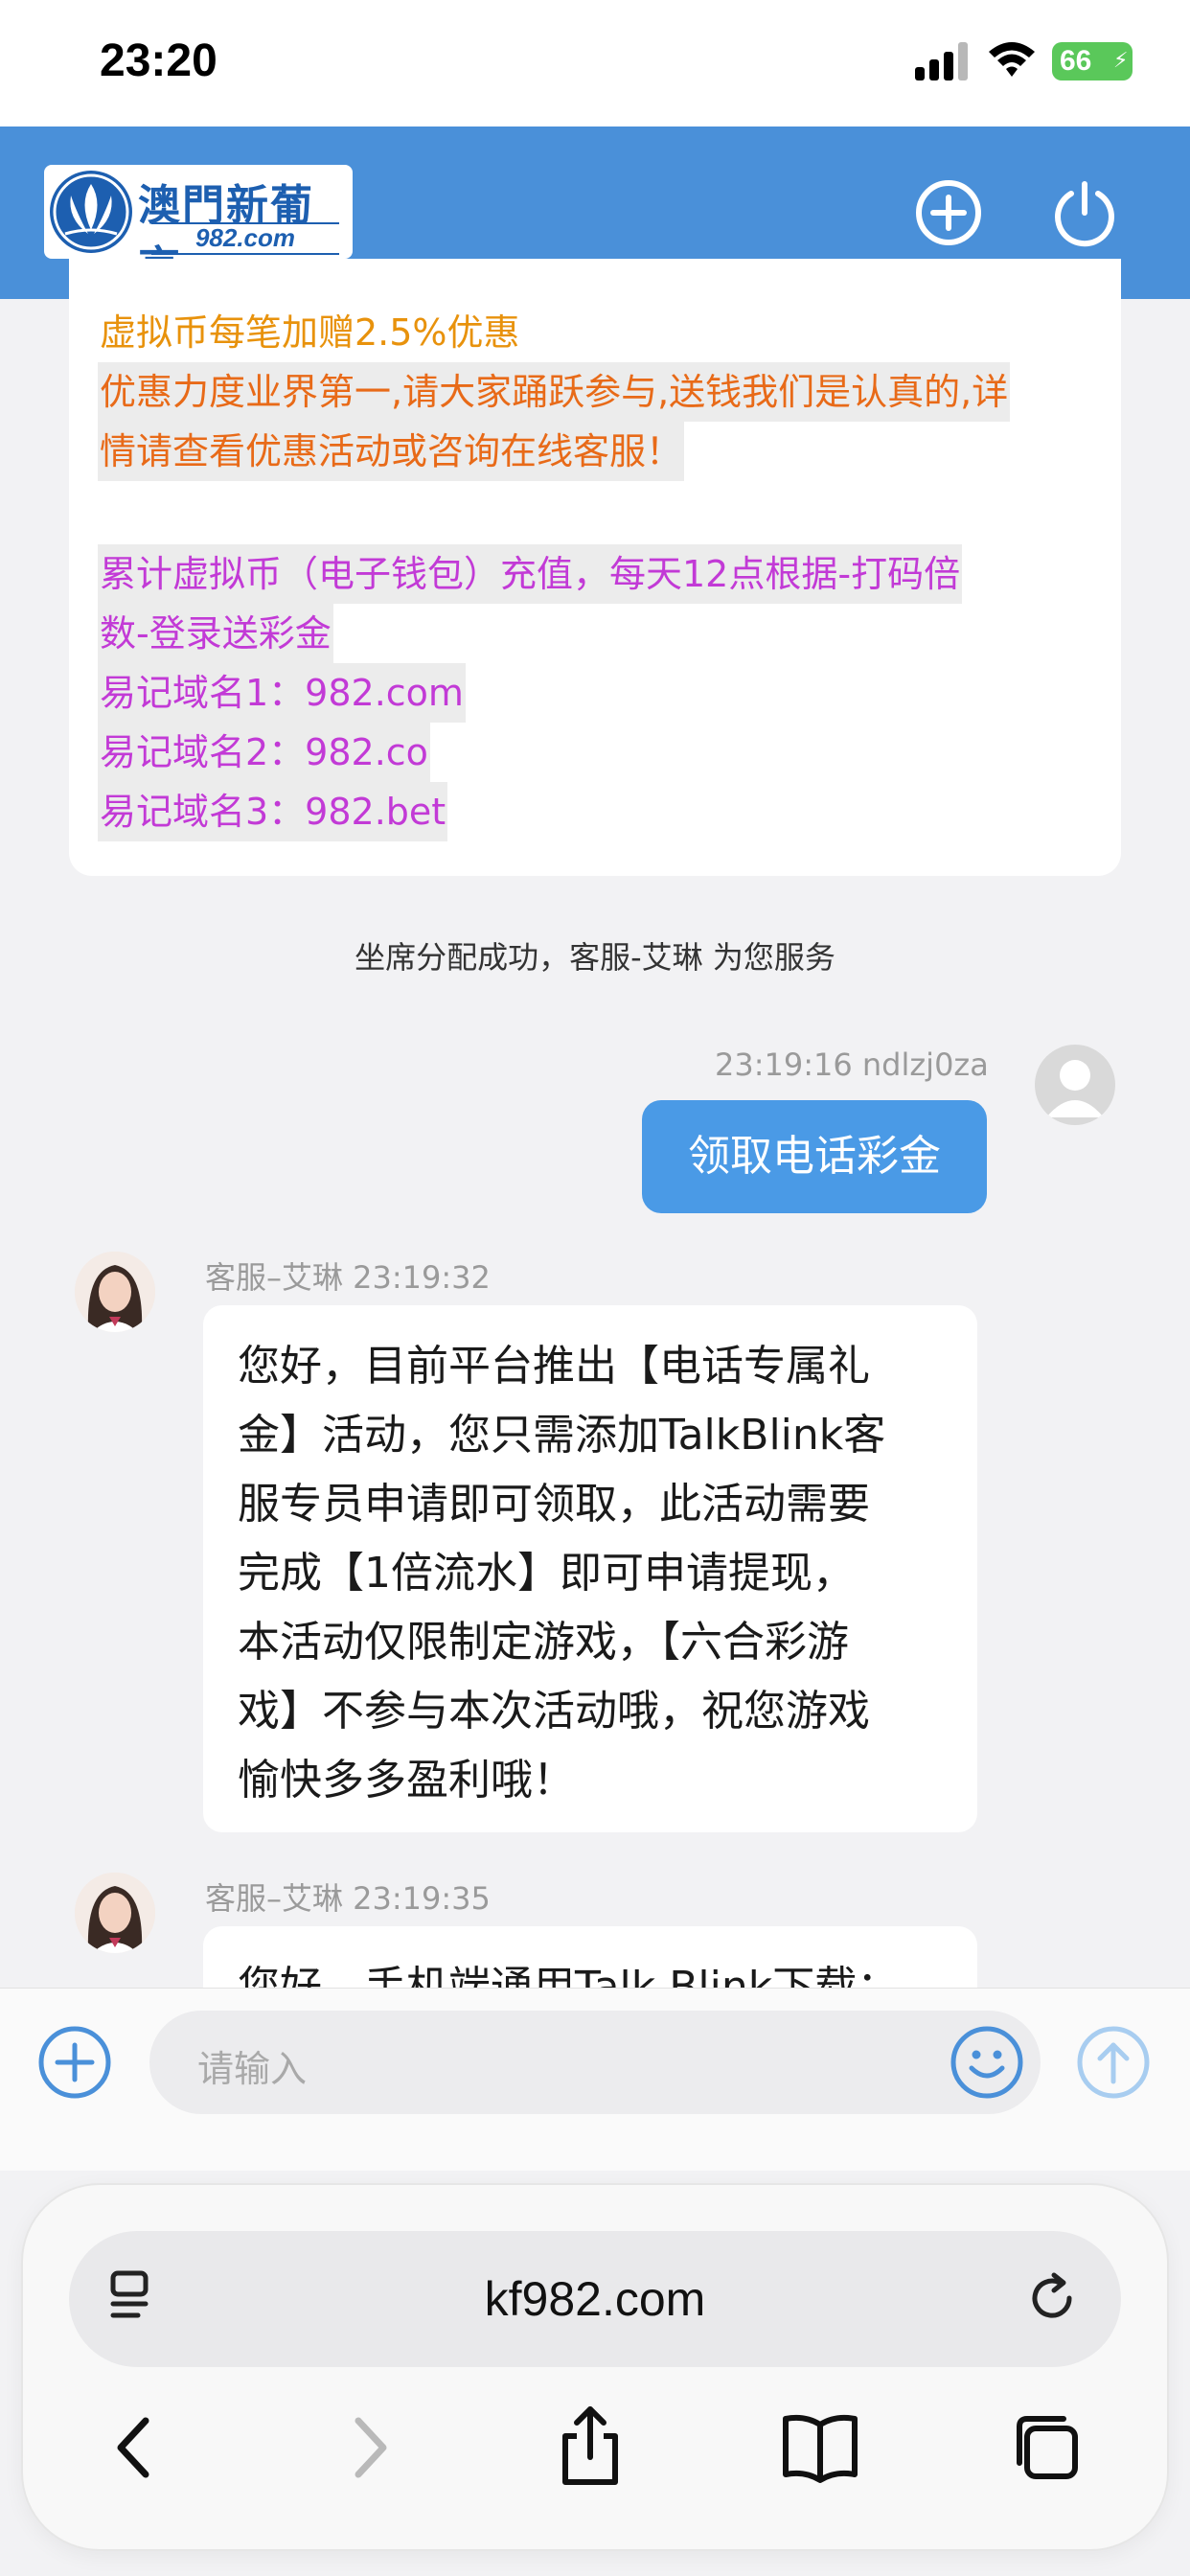  What do you see at coordinates (1046, 2447) in the screenshot?
I see `tabs-icon` at bounding box center [1046, 2447].